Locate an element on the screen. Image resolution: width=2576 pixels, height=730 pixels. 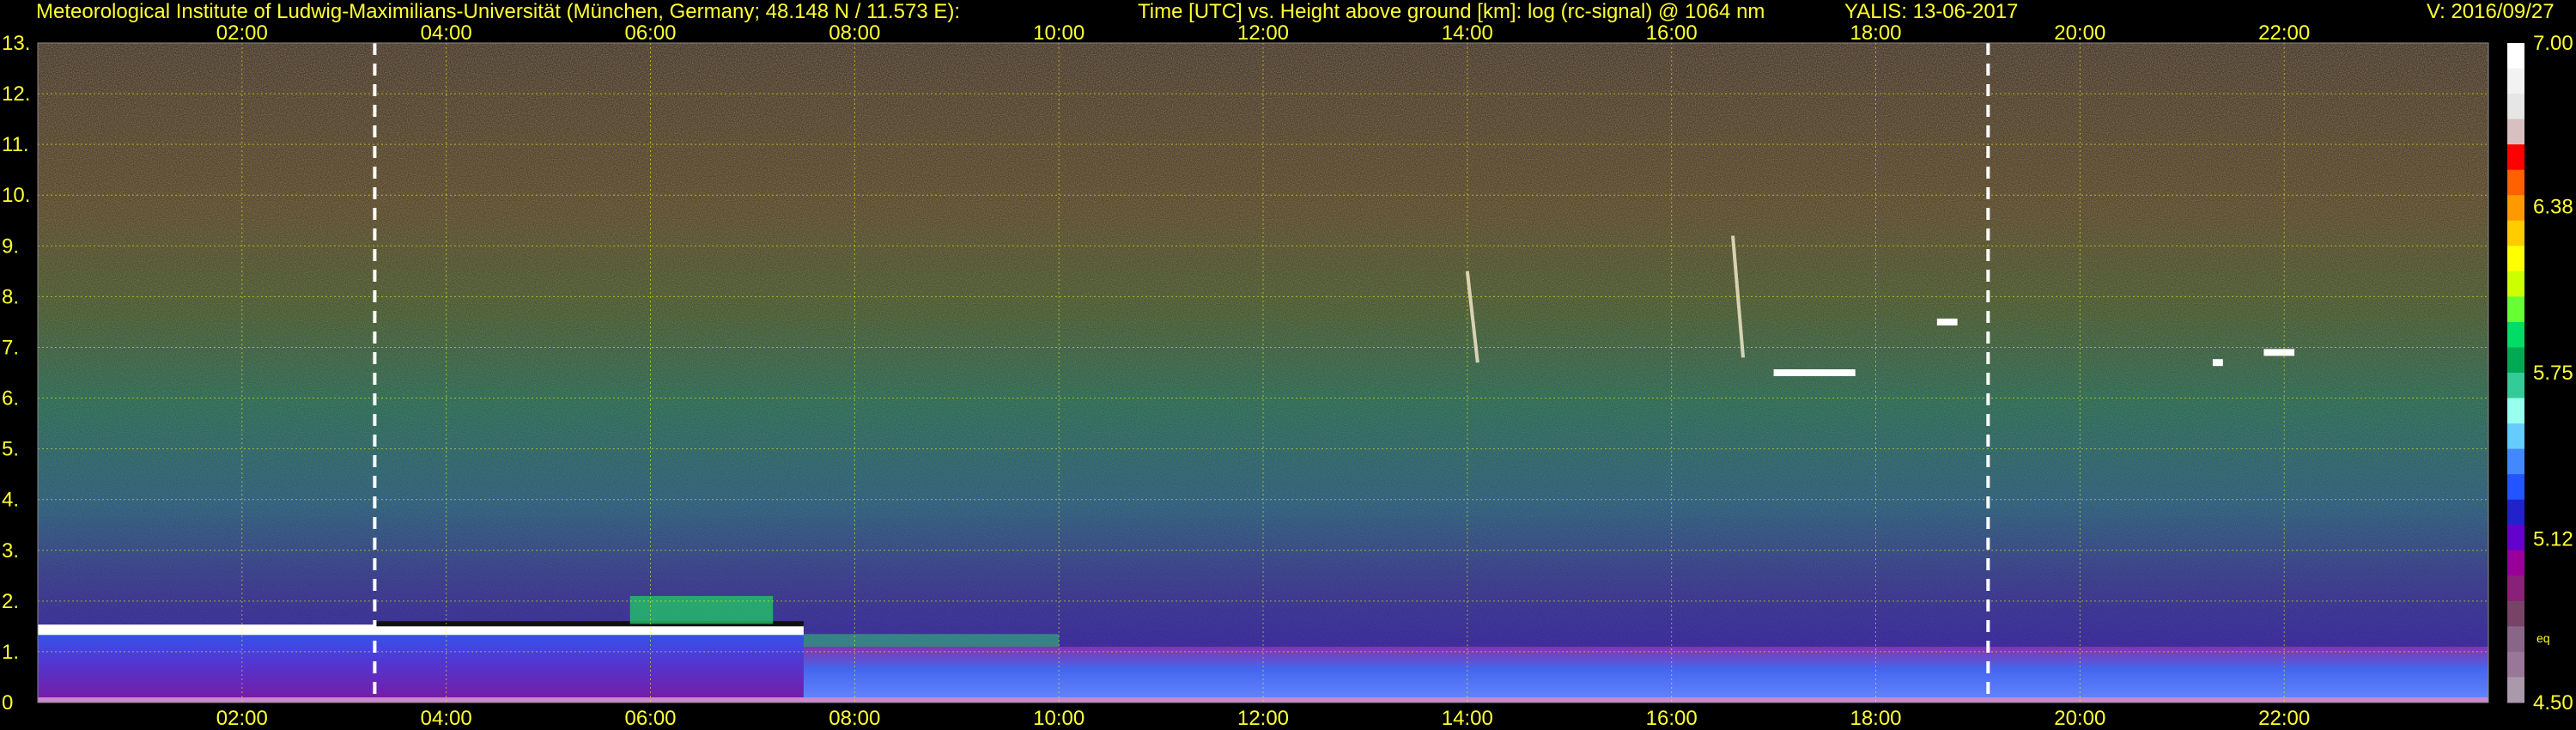
x-tick-label-top: 22:00 is located at coordinates (2284, 33).